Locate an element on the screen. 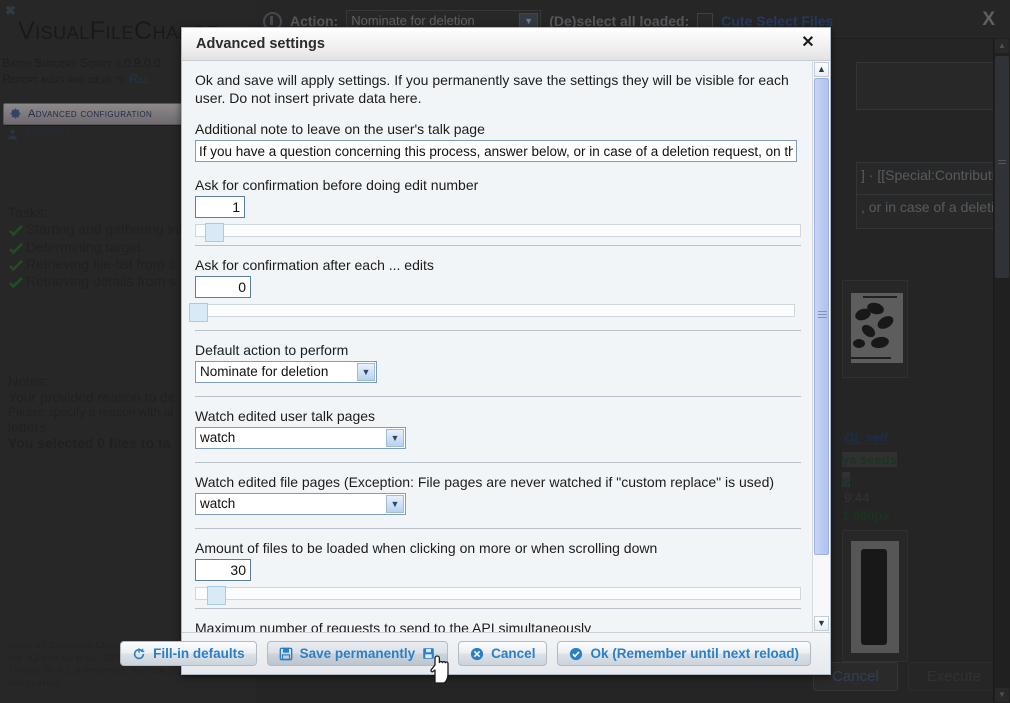 The height and width of the screenshot is (703, 1010). field-watch-user-talk: Watch edited user talk pages watch ▼ is located at coordinates (497, 431).